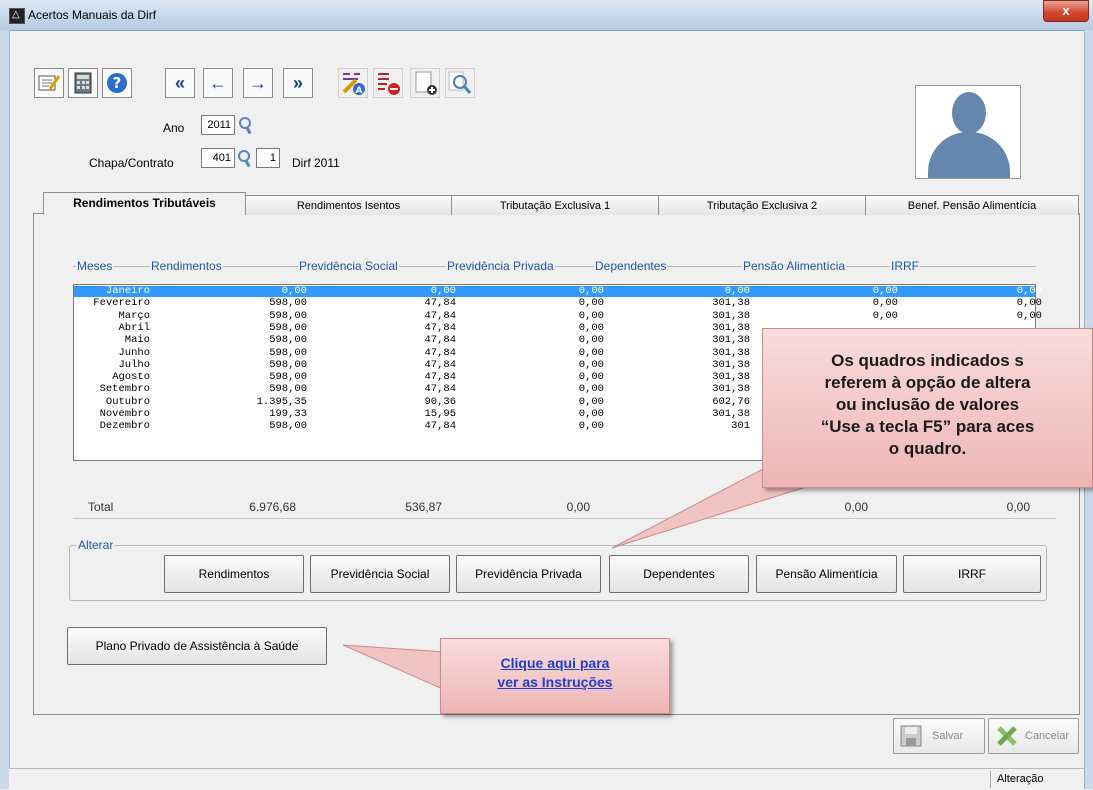 The height and width of the screenshot is (790, 1093). I want to click on save-button: Salvar, so click(939, 736).